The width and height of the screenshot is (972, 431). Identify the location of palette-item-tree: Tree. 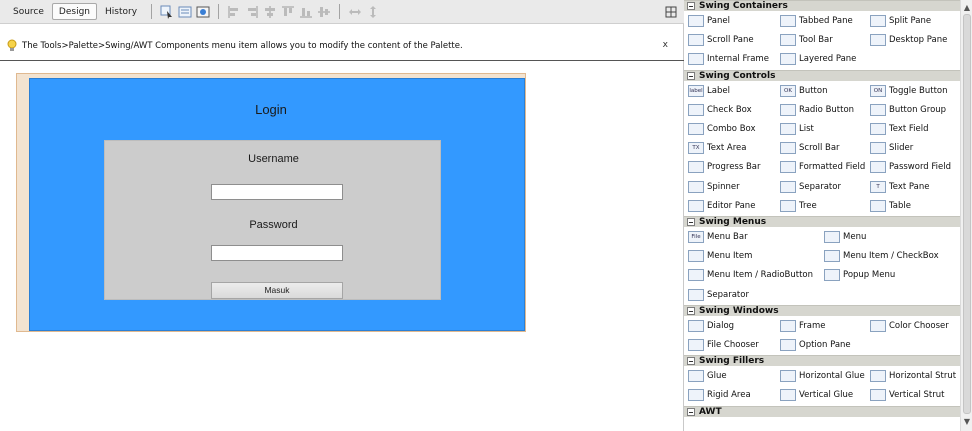
(798, 206).